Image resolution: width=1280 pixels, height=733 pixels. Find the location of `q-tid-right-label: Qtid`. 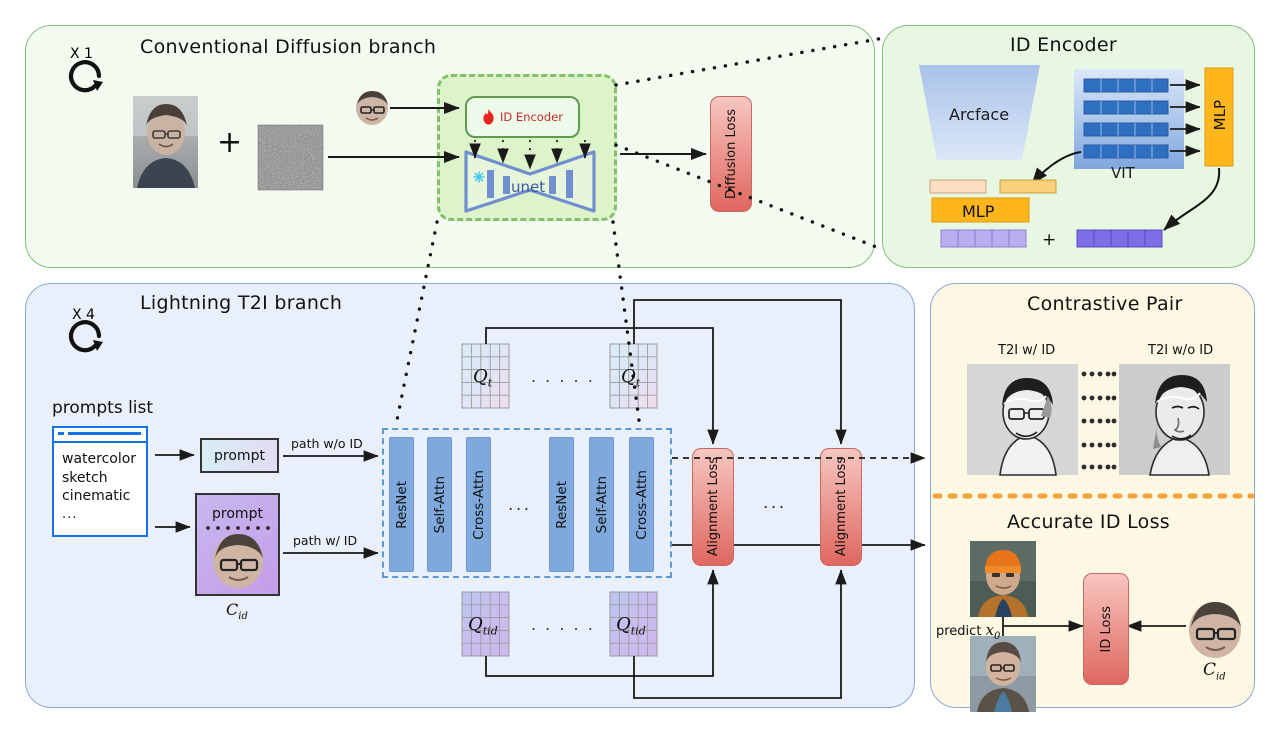

q-tid-right-label: Qtid is located at coordinates (631, 626).